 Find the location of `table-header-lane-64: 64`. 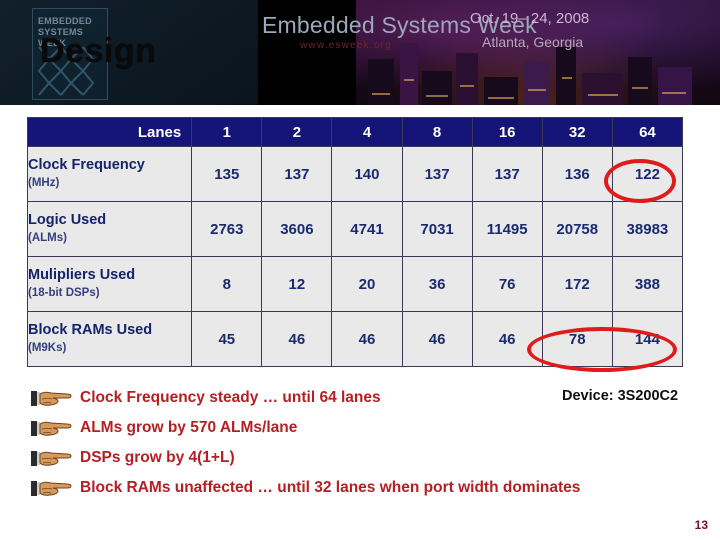

table-header-lane-64: 64 is located at coordinates (647, 132).